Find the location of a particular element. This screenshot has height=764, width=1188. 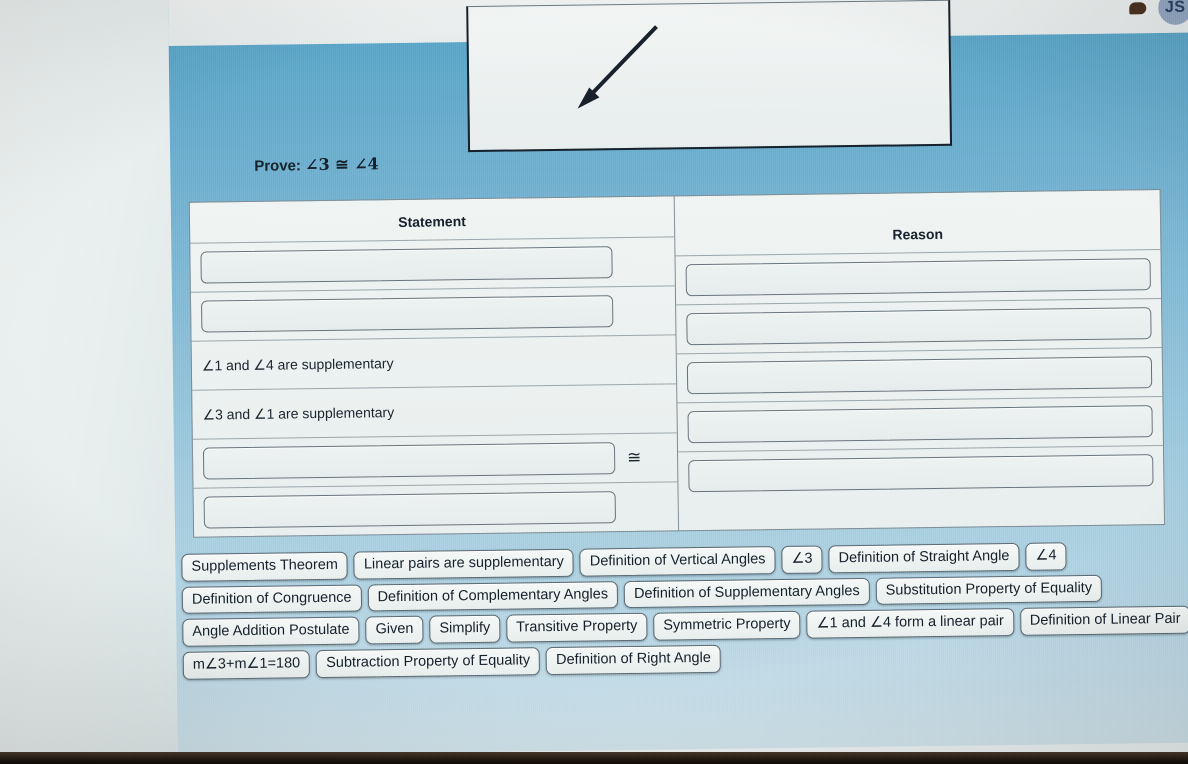

statement-text-3: ∠1 and ∠4 are supplementary is located at coordinates (297, 364).